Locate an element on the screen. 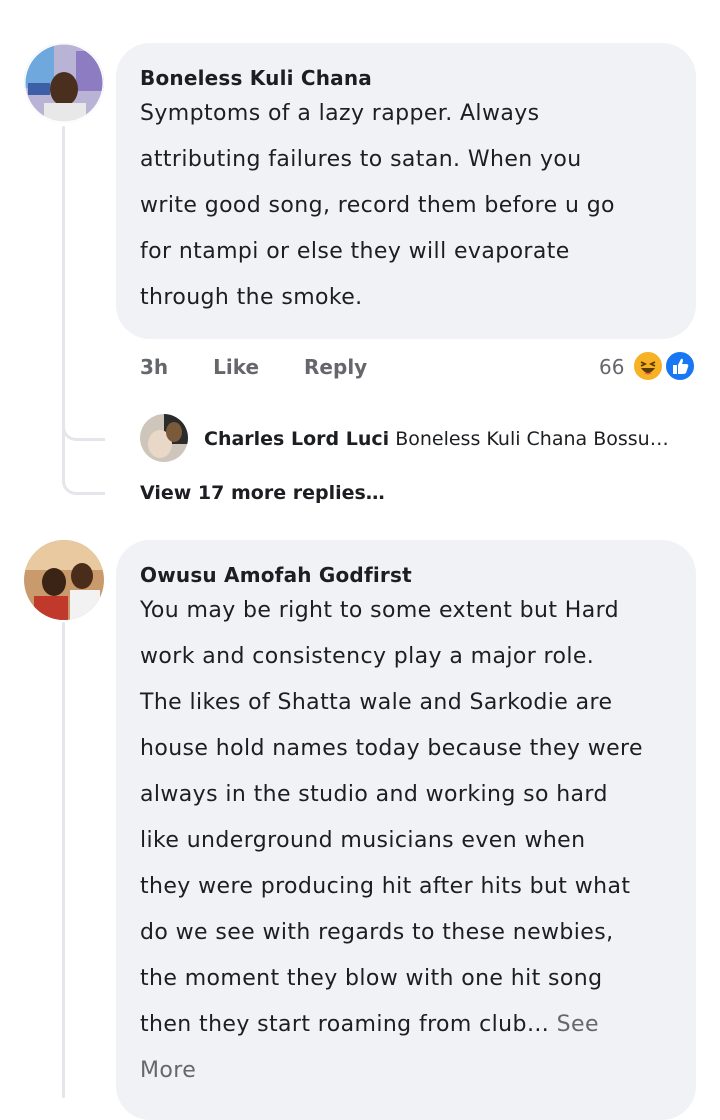 This screenshot has width=720, height=1120. see-more-link: See is located at coordinates (578, 1024).